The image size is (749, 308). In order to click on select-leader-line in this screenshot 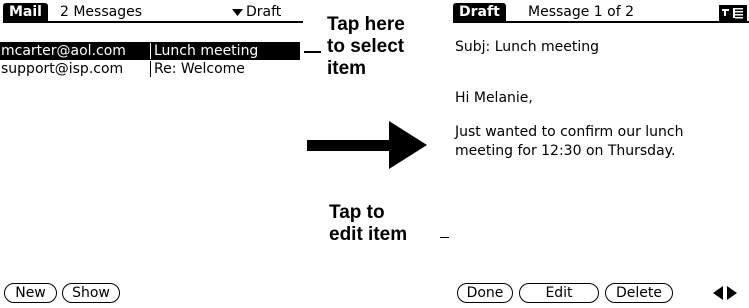, I will do `click(312, 52)`.